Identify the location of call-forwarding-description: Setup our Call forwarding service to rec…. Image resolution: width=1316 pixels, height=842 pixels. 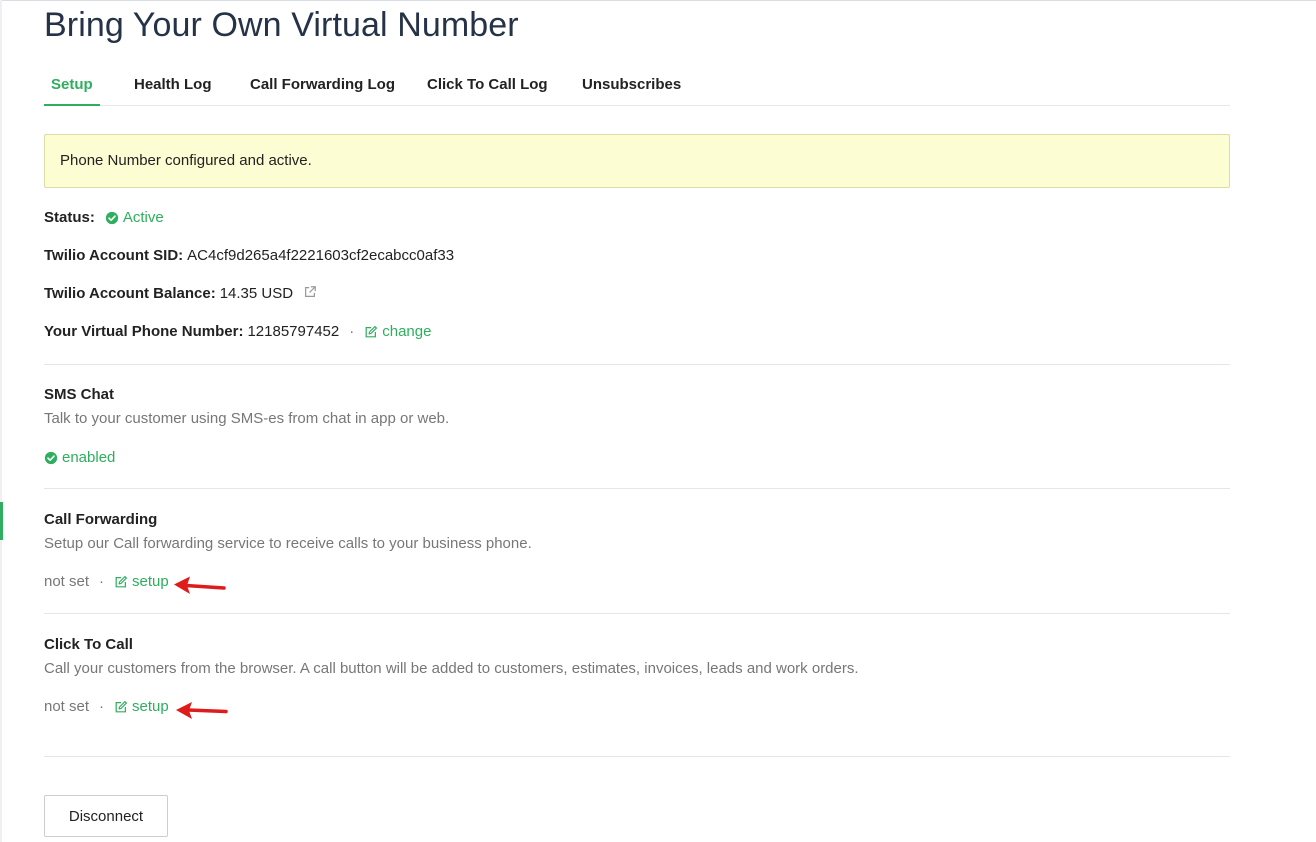
(288, 543).